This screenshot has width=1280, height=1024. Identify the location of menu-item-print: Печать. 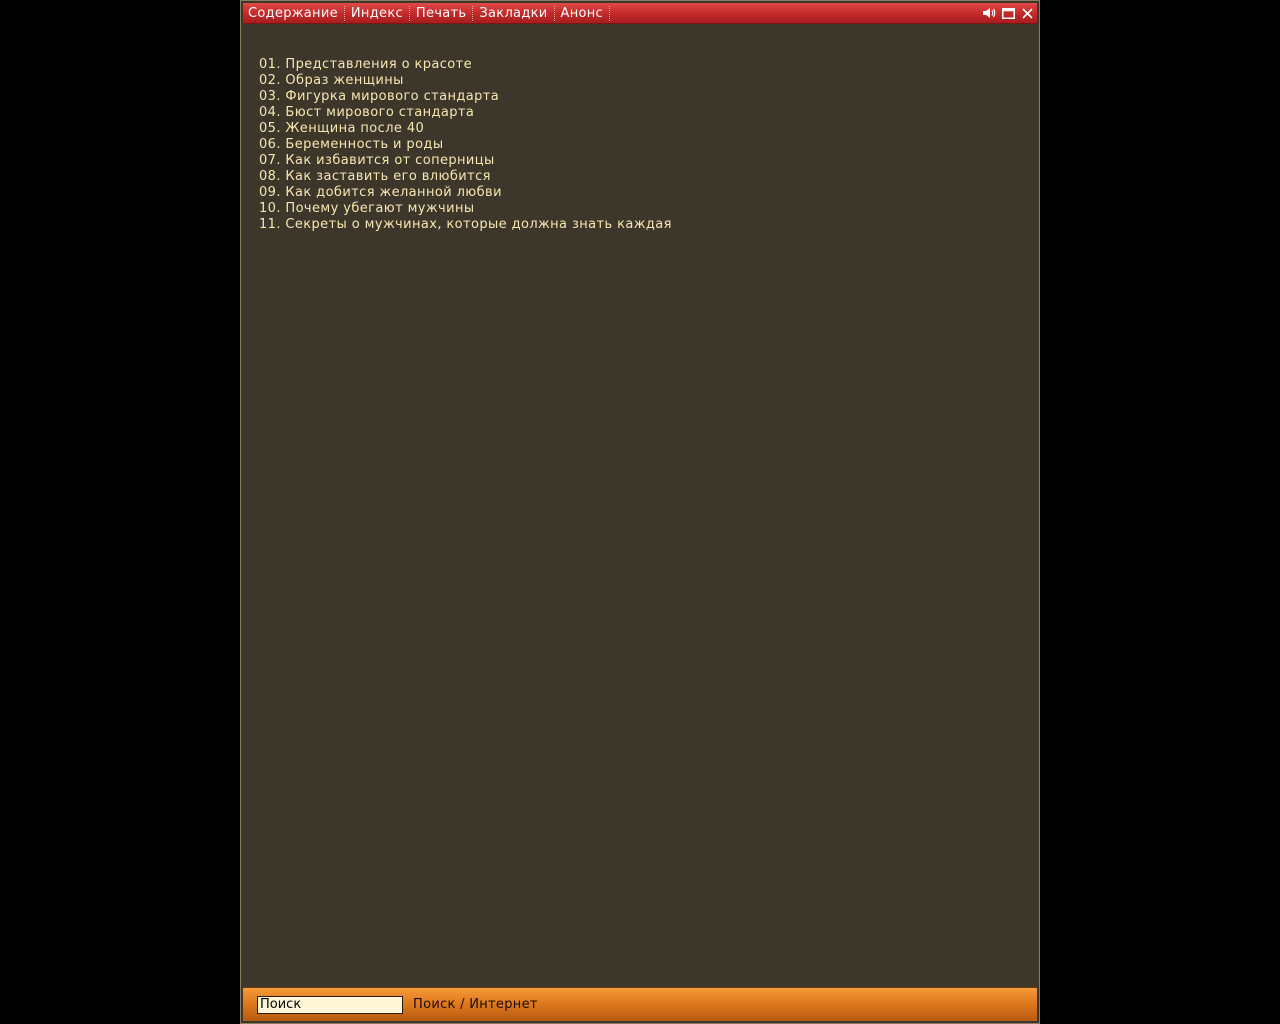
(441, 13).